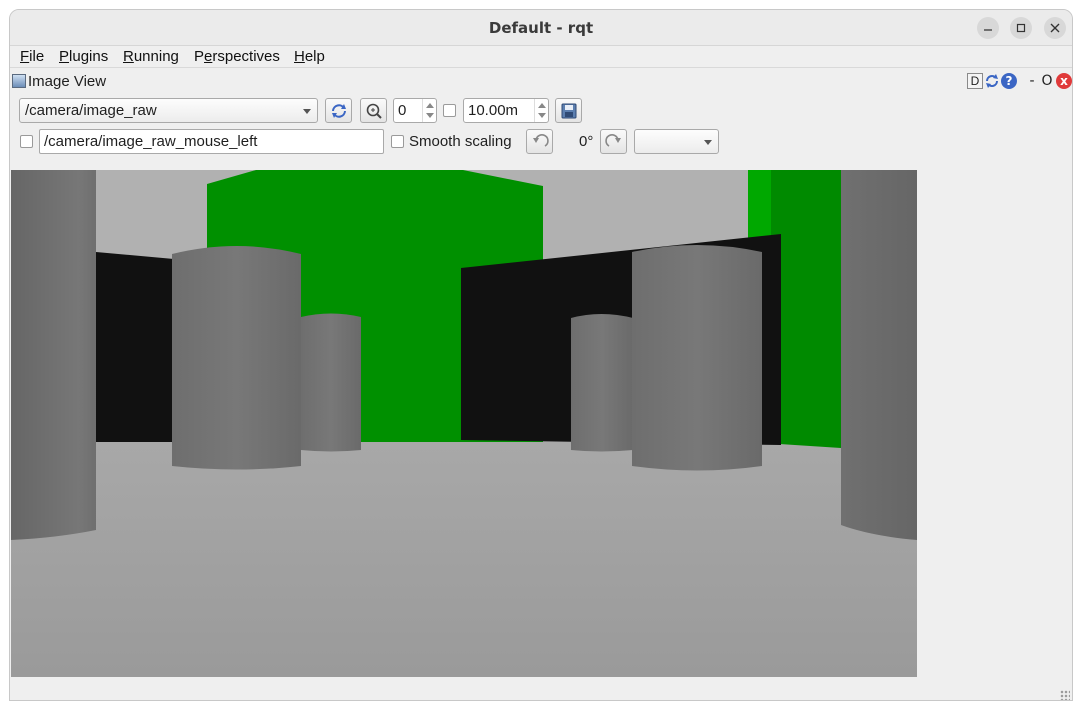 The image size is (1082, 709). What do you see at coordinates (1055, 28) in the screenshot?
I see `close-window-button` at bounding box center [1055, 28].